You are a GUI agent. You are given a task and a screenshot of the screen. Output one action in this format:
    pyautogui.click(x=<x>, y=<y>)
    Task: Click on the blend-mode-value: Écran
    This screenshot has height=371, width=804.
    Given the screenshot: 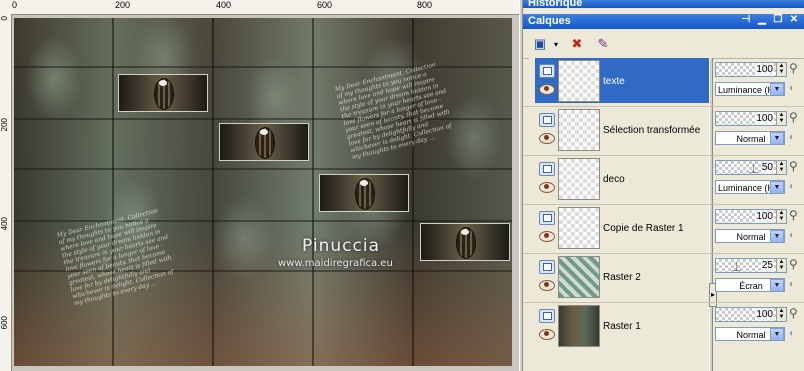 What is the action you would take?
    pyautogui.click(x=751, y=286)
    